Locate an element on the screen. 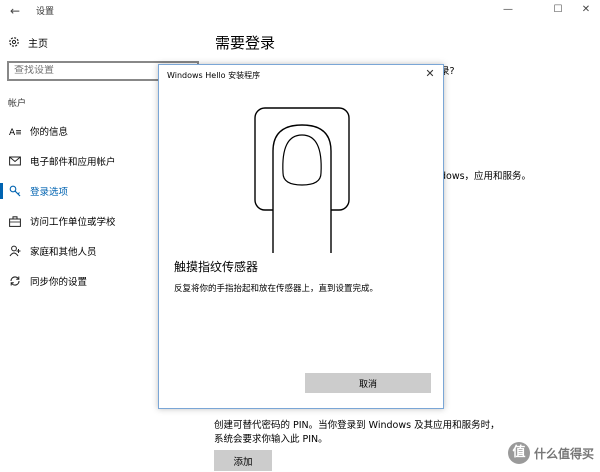  dialog-close-button: ✕ is located at coordinates (430, 74).